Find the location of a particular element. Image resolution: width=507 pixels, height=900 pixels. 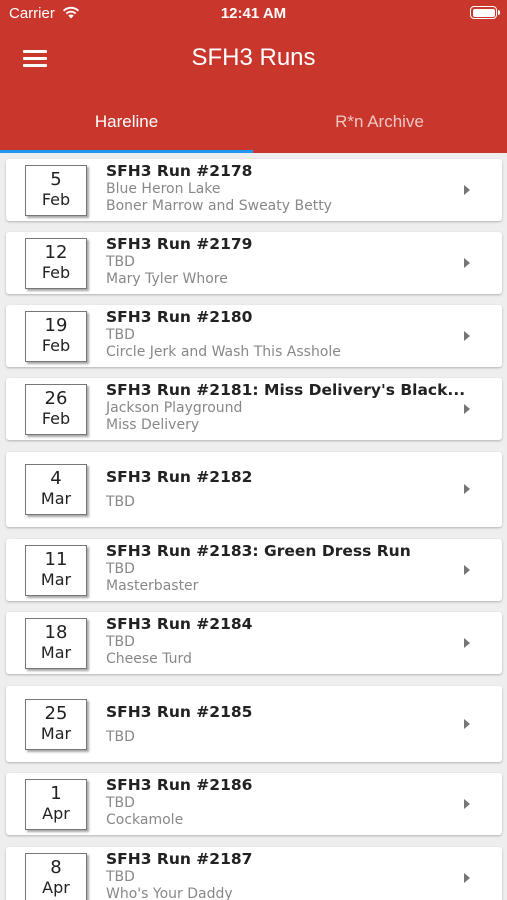

run-title: SFH3 Run #2186 is located at coordinates (179, 785).